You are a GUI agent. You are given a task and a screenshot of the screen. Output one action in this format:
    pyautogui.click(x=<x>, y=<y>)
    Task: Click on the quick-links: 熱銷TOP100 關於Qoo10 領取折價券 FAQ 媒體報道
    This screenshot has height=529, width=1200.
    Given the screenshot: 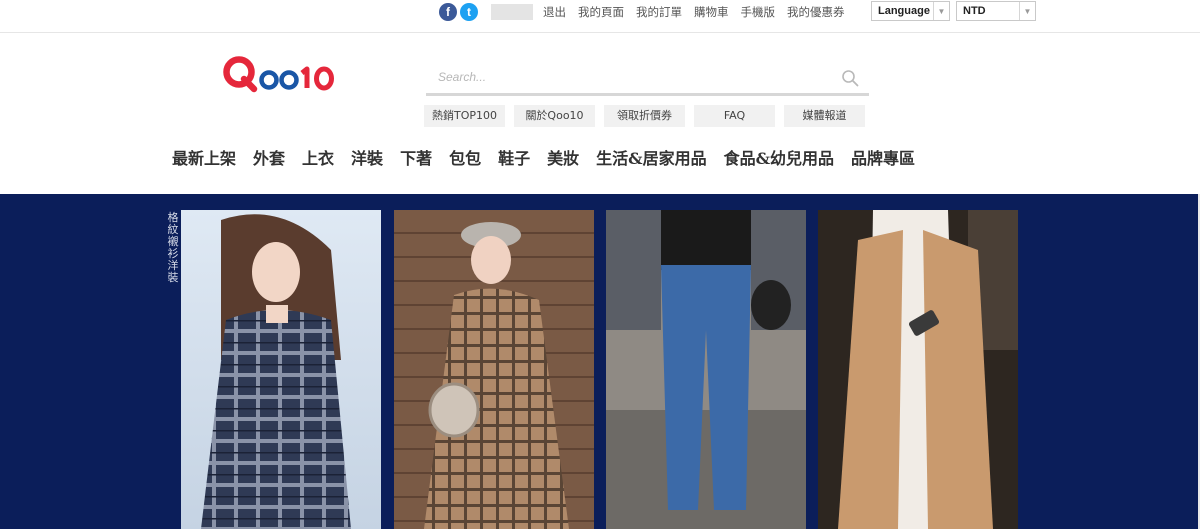 What is the action you would take?
    pyautogui.click(x=644, y=116)
    